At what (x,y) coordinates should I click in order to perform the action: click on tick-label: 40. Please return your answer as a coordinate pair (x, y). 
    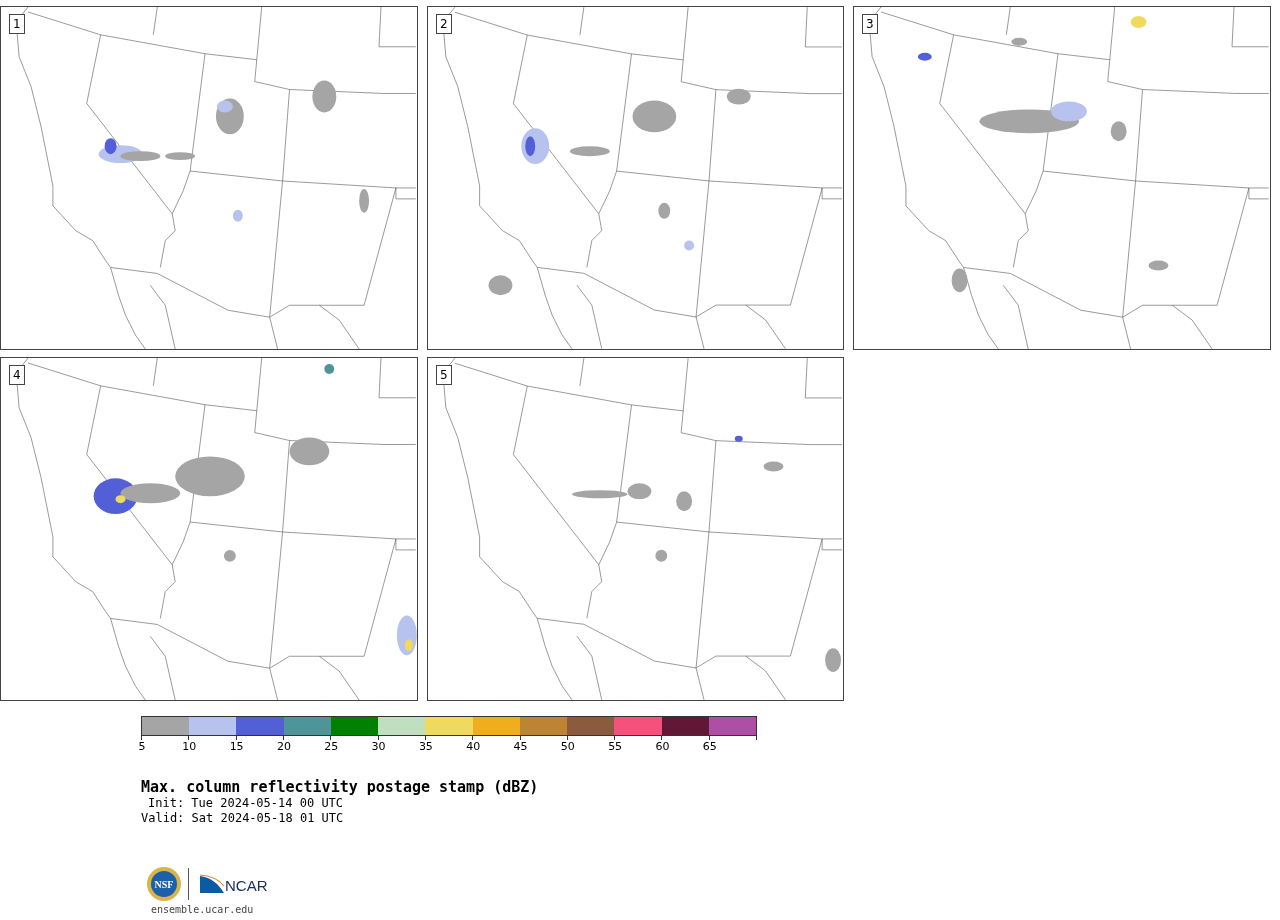
    Looking at the image, I should click on (473, 746).